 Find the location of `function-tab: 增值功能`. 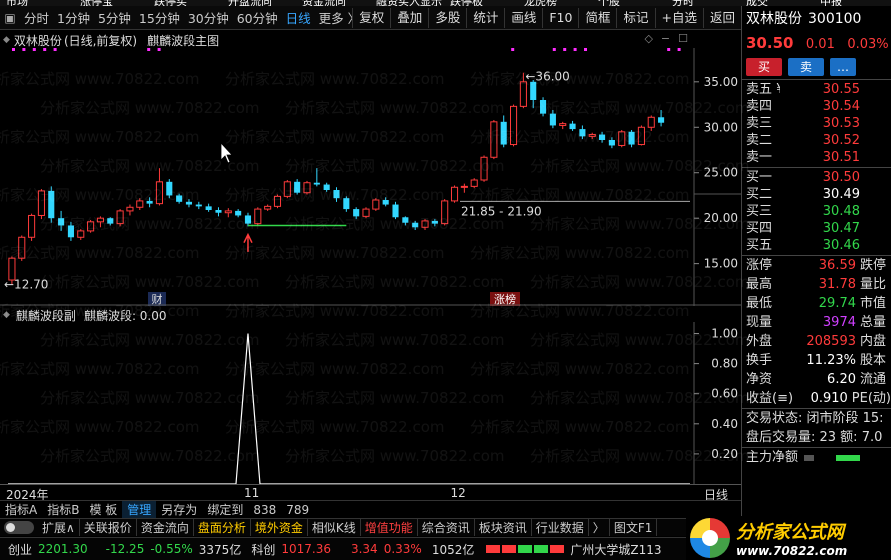

function-tab: 增值功能 is located at coordinates (389, 527).